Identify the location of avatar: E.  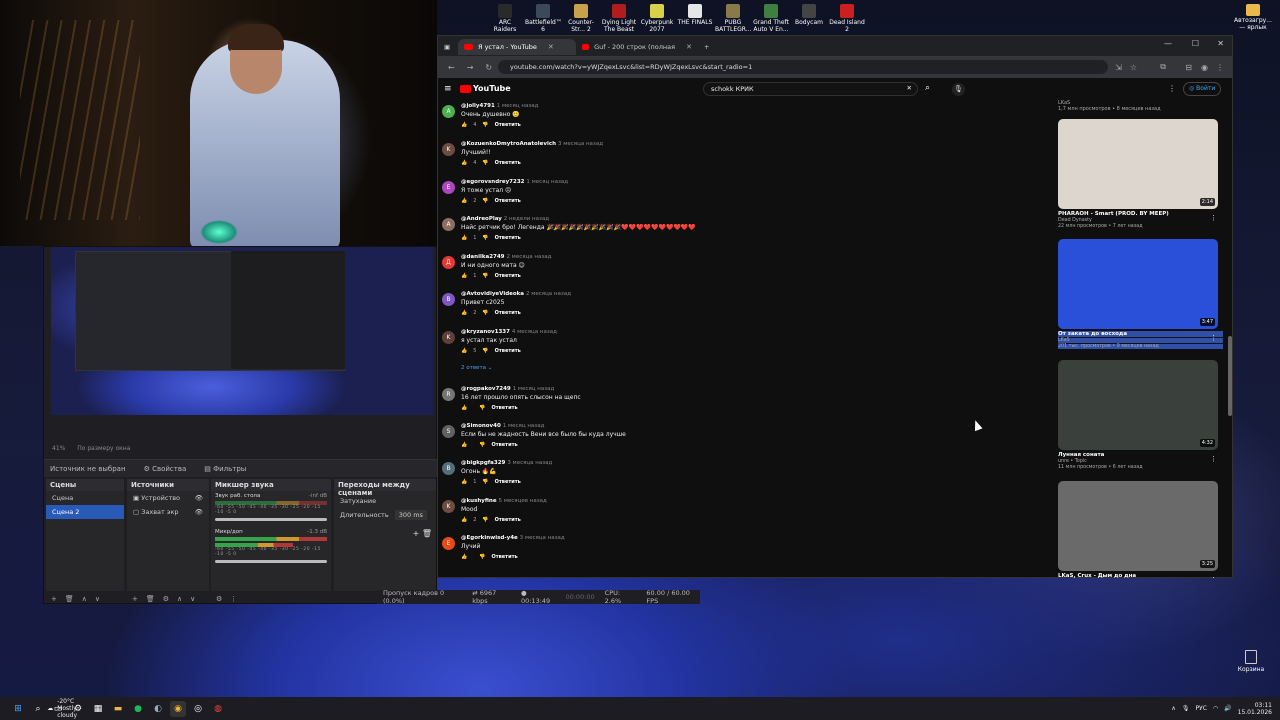
(448, 187).